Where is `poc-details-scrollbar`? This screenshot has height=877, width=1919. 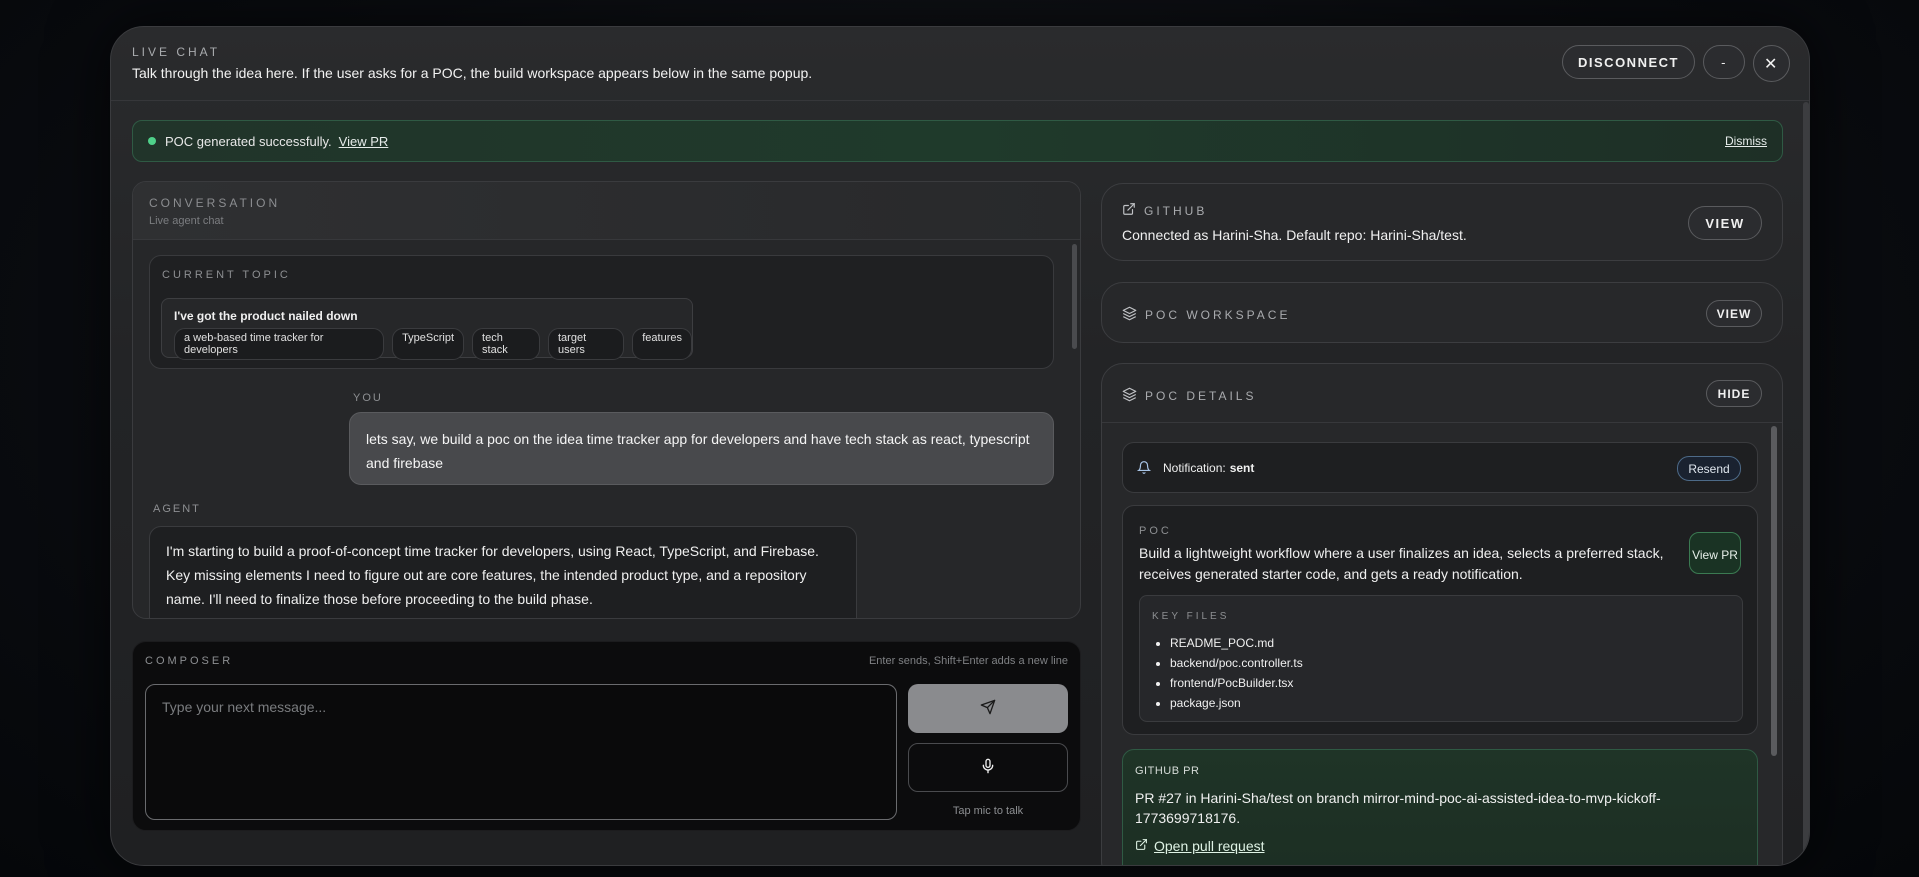
poc-details-scrollbar is located at coordinates (1774, 591).